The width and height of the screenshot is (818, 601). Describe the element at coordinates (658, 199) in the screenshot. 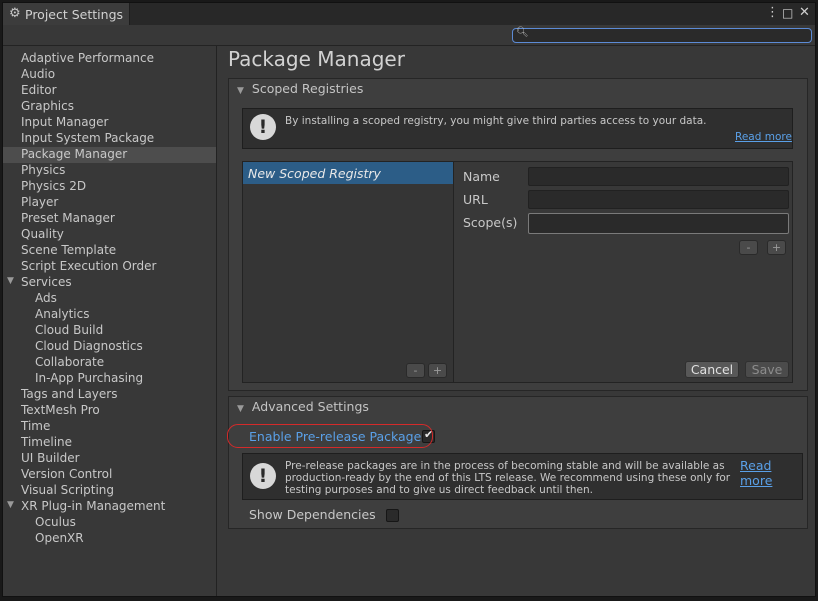

I see `url-field` at that location.